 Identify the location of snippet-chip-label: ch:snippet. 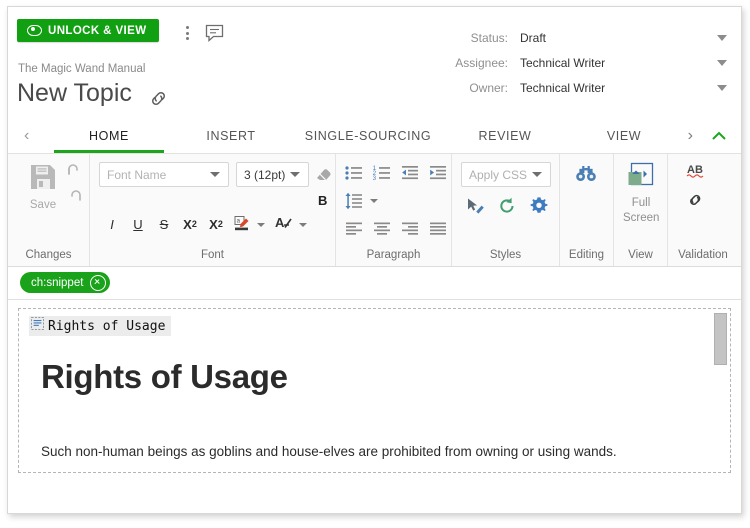
(57, 282).